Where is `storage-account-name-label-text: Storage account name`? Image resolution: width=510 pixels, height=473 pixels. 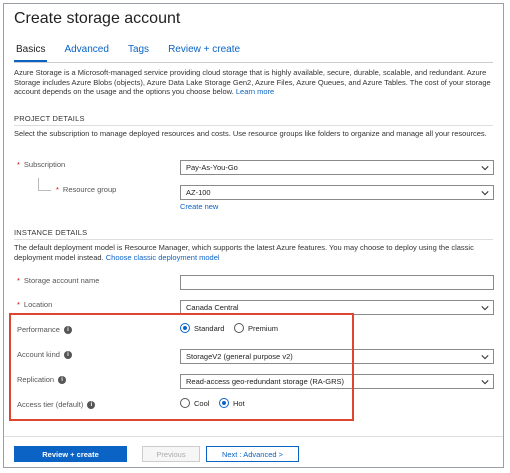
storage-account-name-label-text: Storage account name is located at coordinates (61, 280).